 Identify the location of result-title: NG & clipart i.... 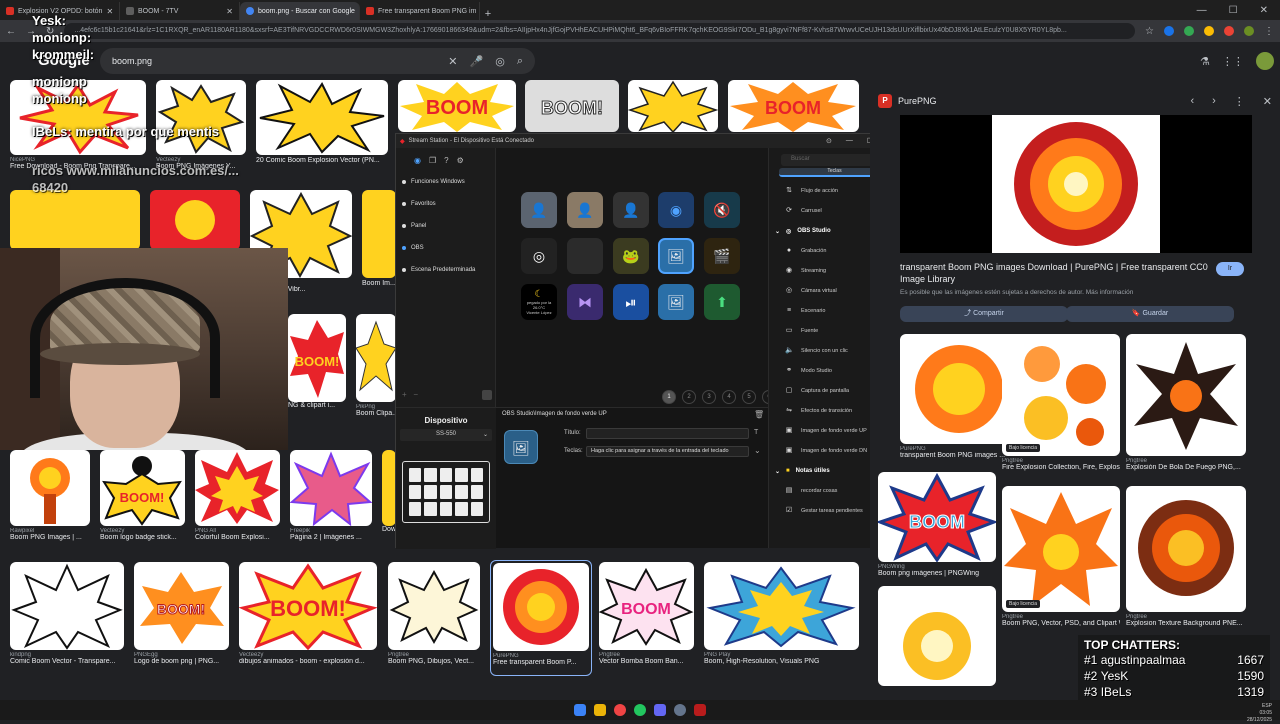
(317, 405).